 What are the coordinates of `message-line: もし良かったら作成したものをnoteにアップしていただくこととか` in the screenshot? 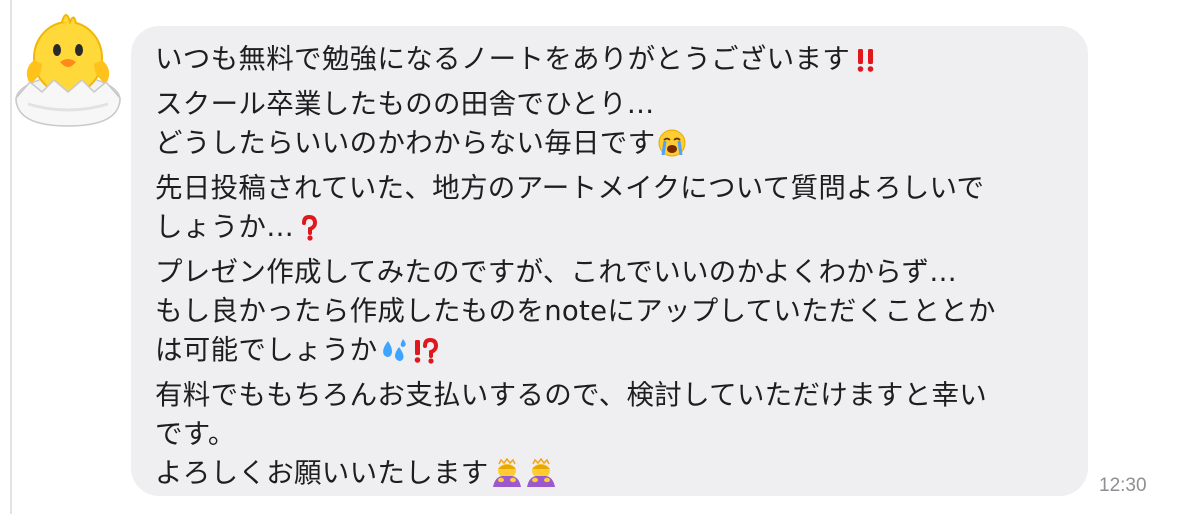 It's located at (611, 311).